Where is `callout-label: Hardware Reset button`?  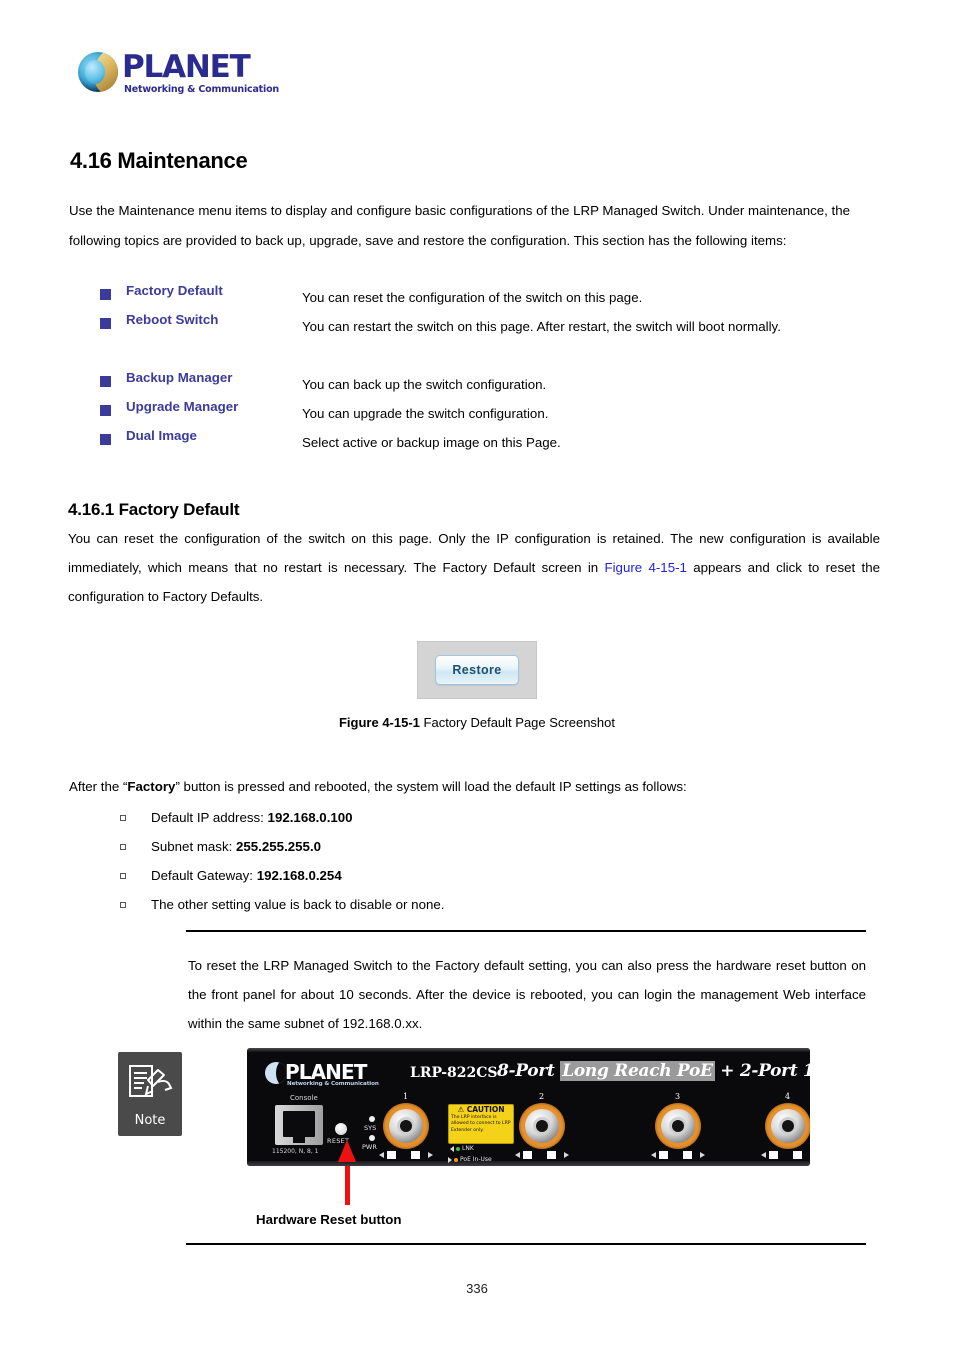
callout-label: Hardware Reset button is located at coordinates (329, 1219).